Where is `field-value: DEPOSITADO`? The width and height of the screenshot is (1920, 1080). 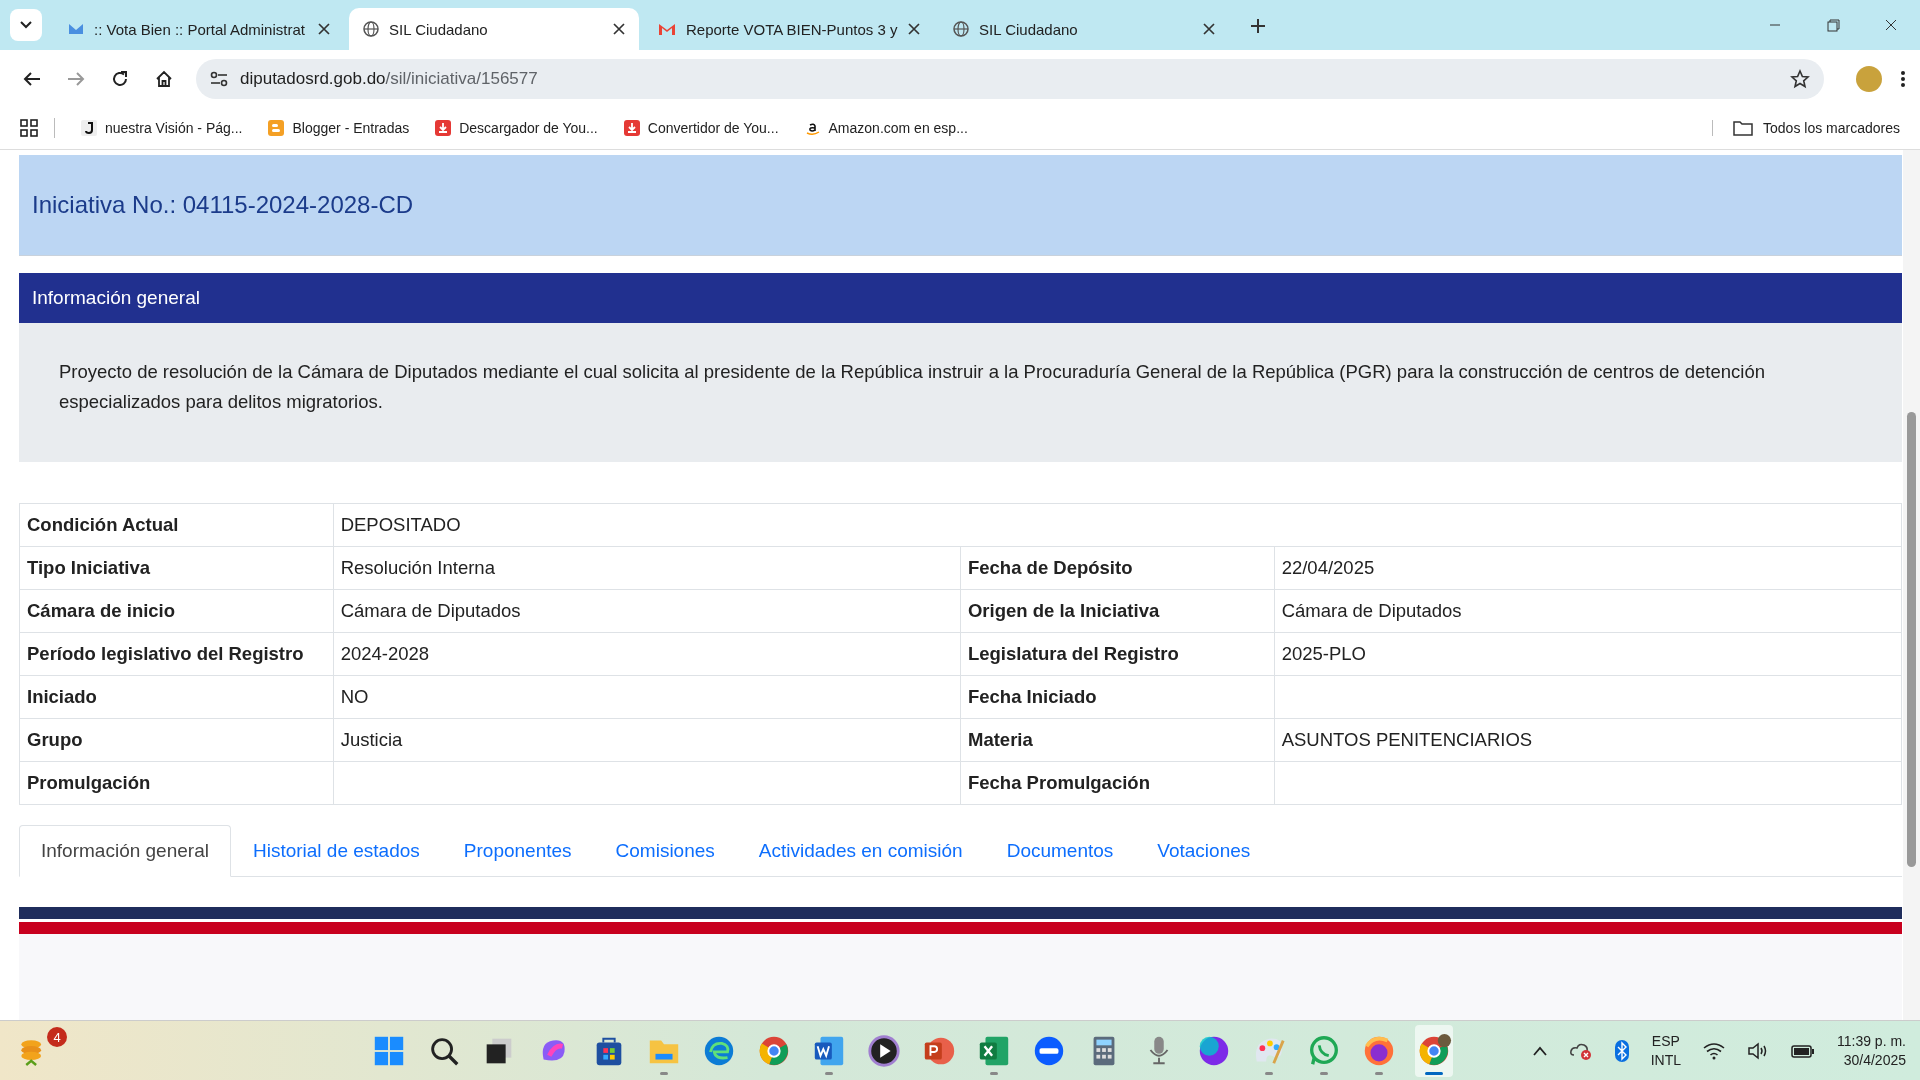 field-value: DEPOSITADO is located at coordinates (1117, 525).